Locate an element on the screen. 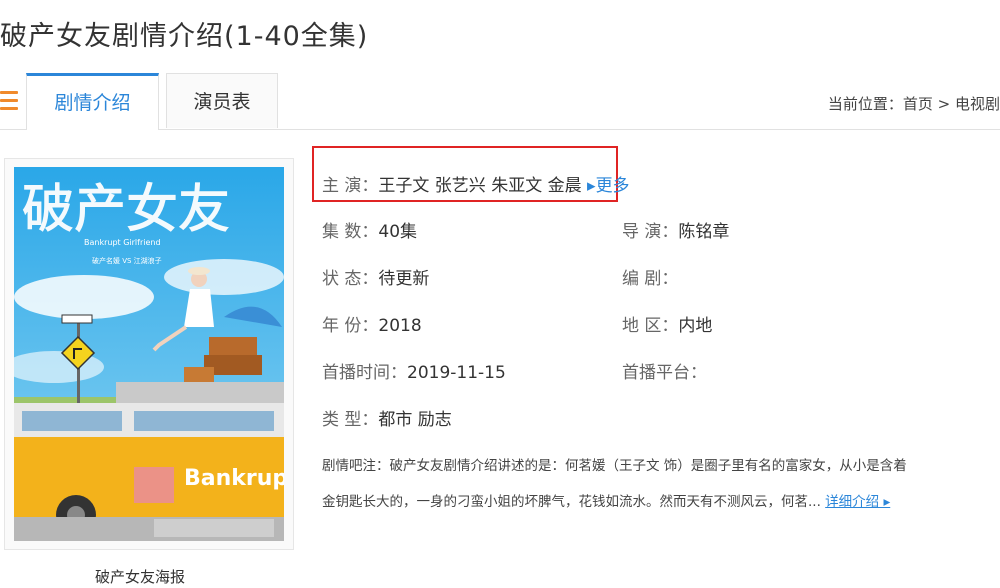 The height and width of the screenshot is (588, 1000). page-title: 破产女友剧情介绍(1-40全集) is located at coordinates (184, 36).